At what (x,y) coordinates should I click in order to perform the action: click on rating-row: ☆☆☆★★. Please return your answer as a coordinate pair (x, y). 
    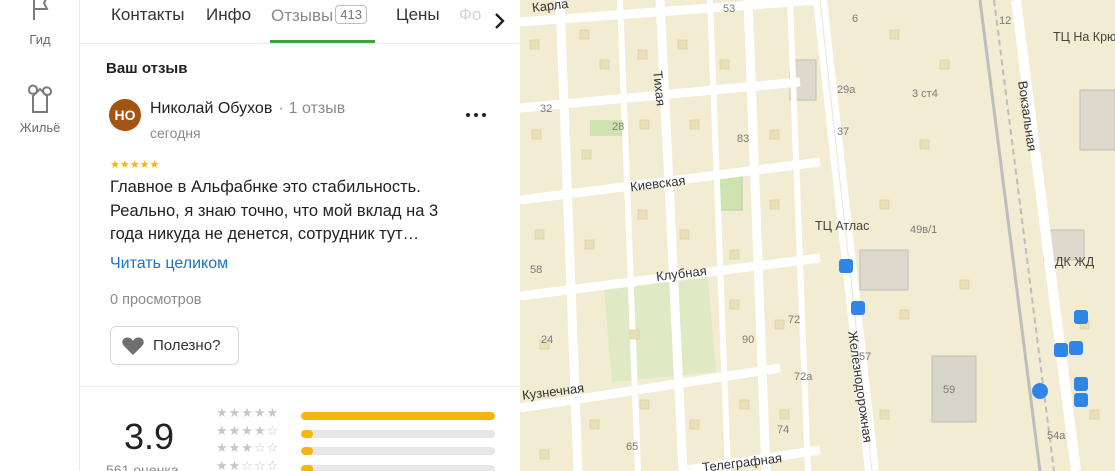
    Looking at the image, I should click on (361, 464).